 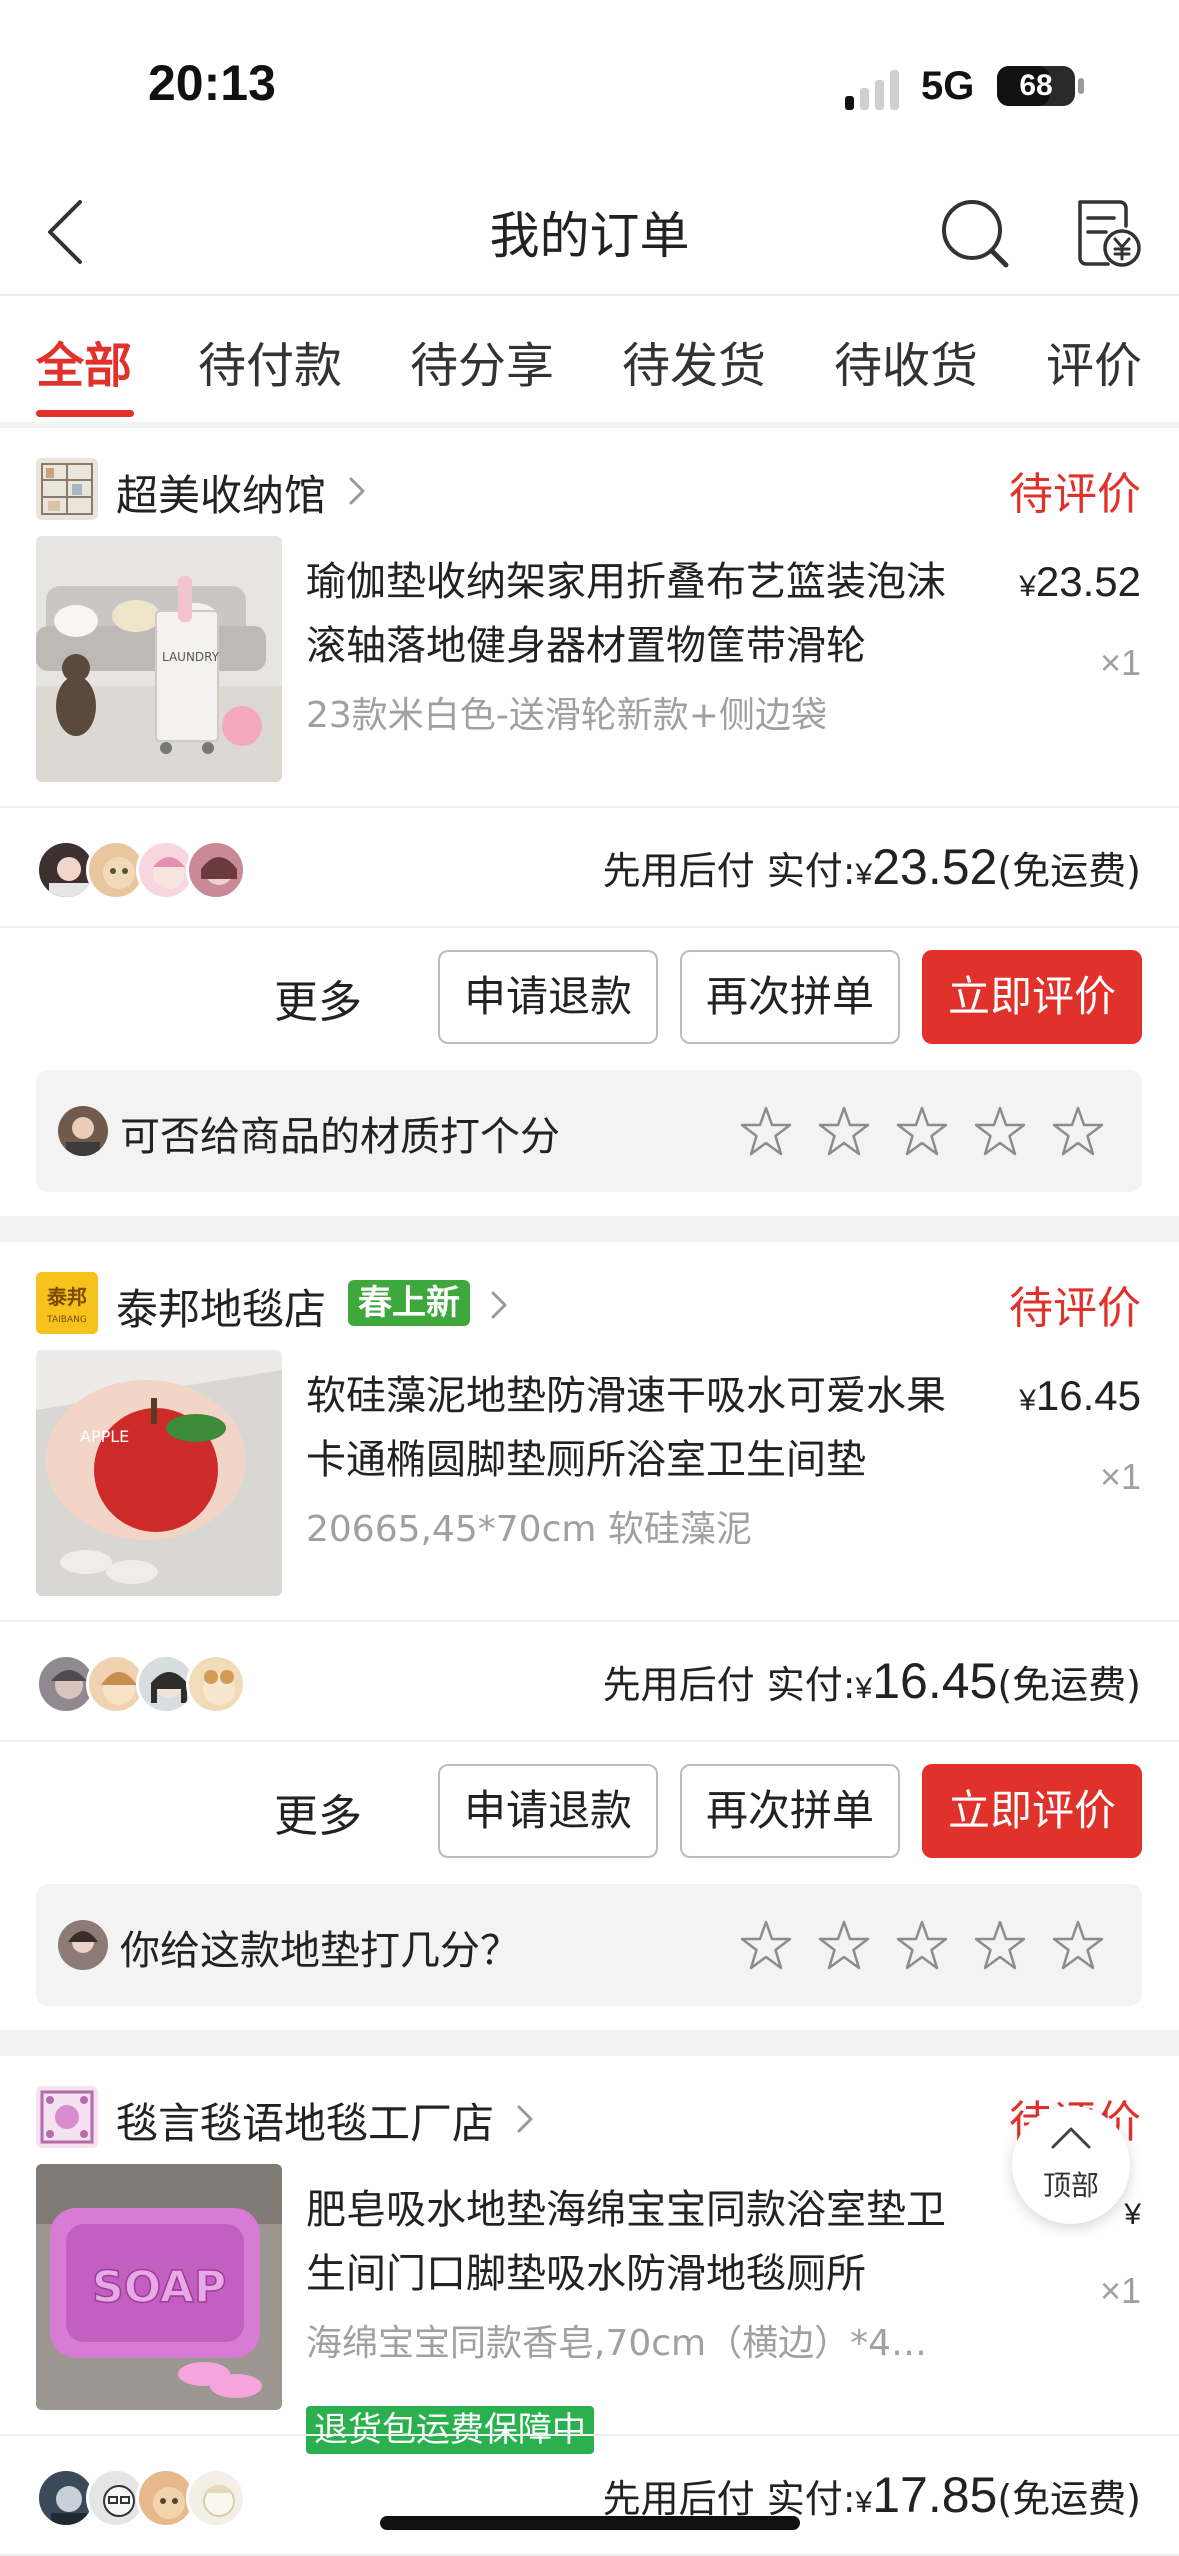 What do you see at coordinates (409, 1303) in the screenshot?
I see `shop-tag: 春上新` at bounding box center [409, 1303].